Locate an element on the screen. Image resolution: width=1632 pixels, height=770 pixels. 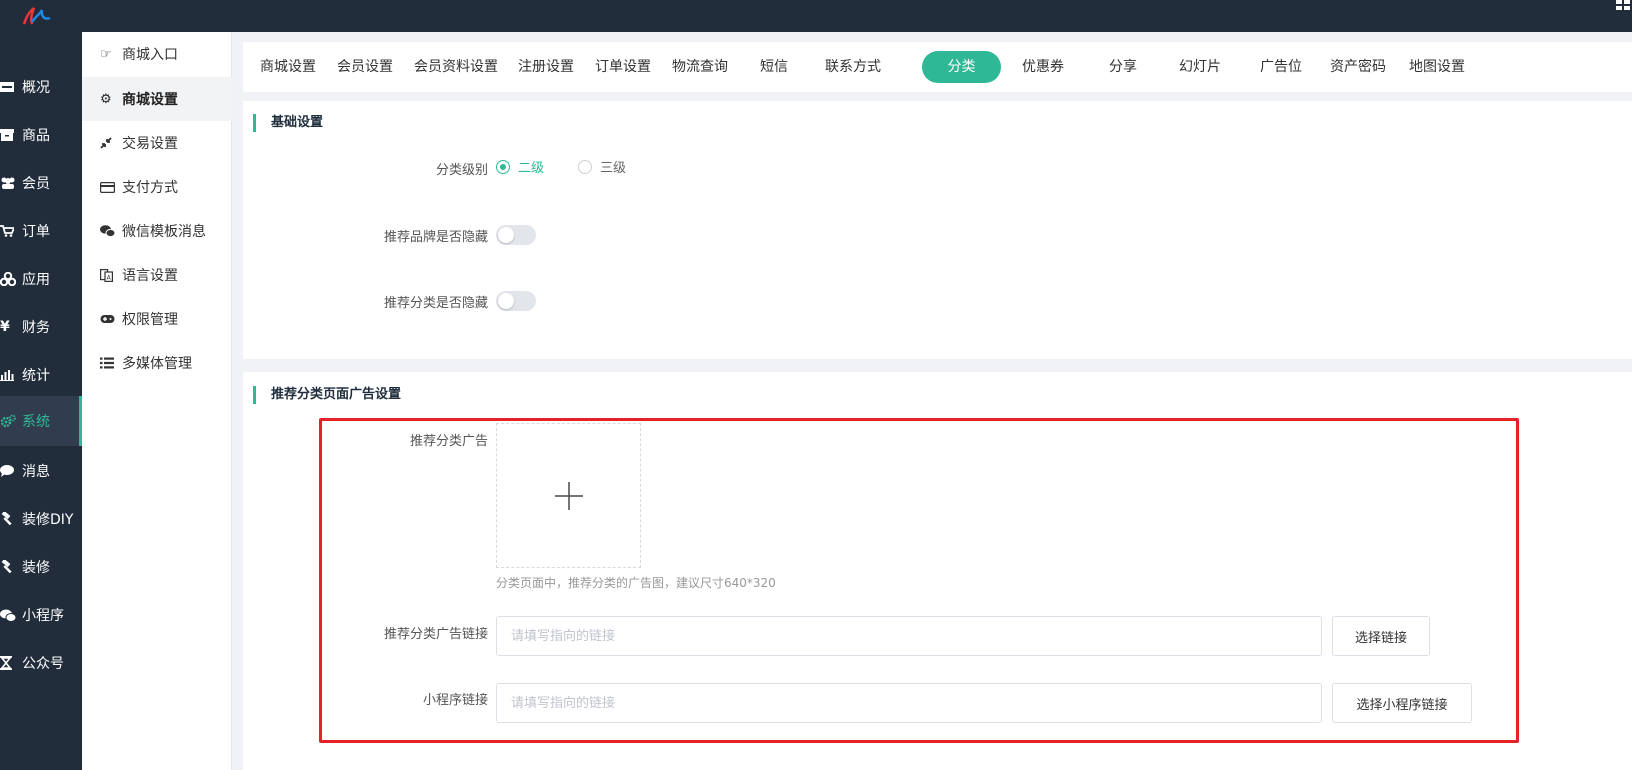
top-bar is located at coordinates (816, 16).